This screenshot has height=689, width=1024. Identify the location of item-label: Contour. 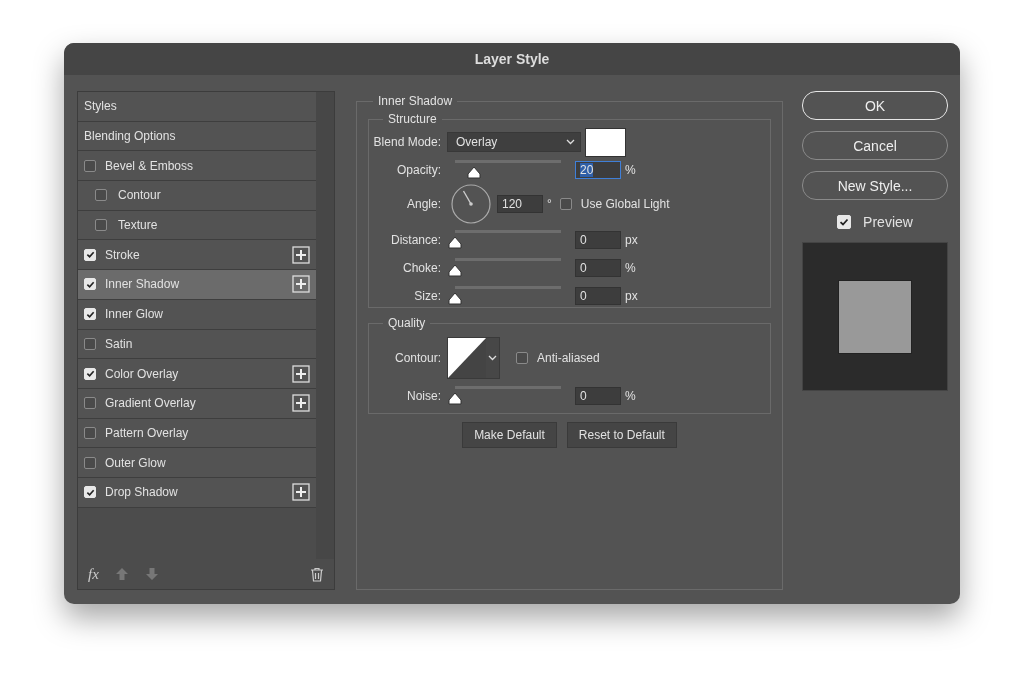
(140, 195).